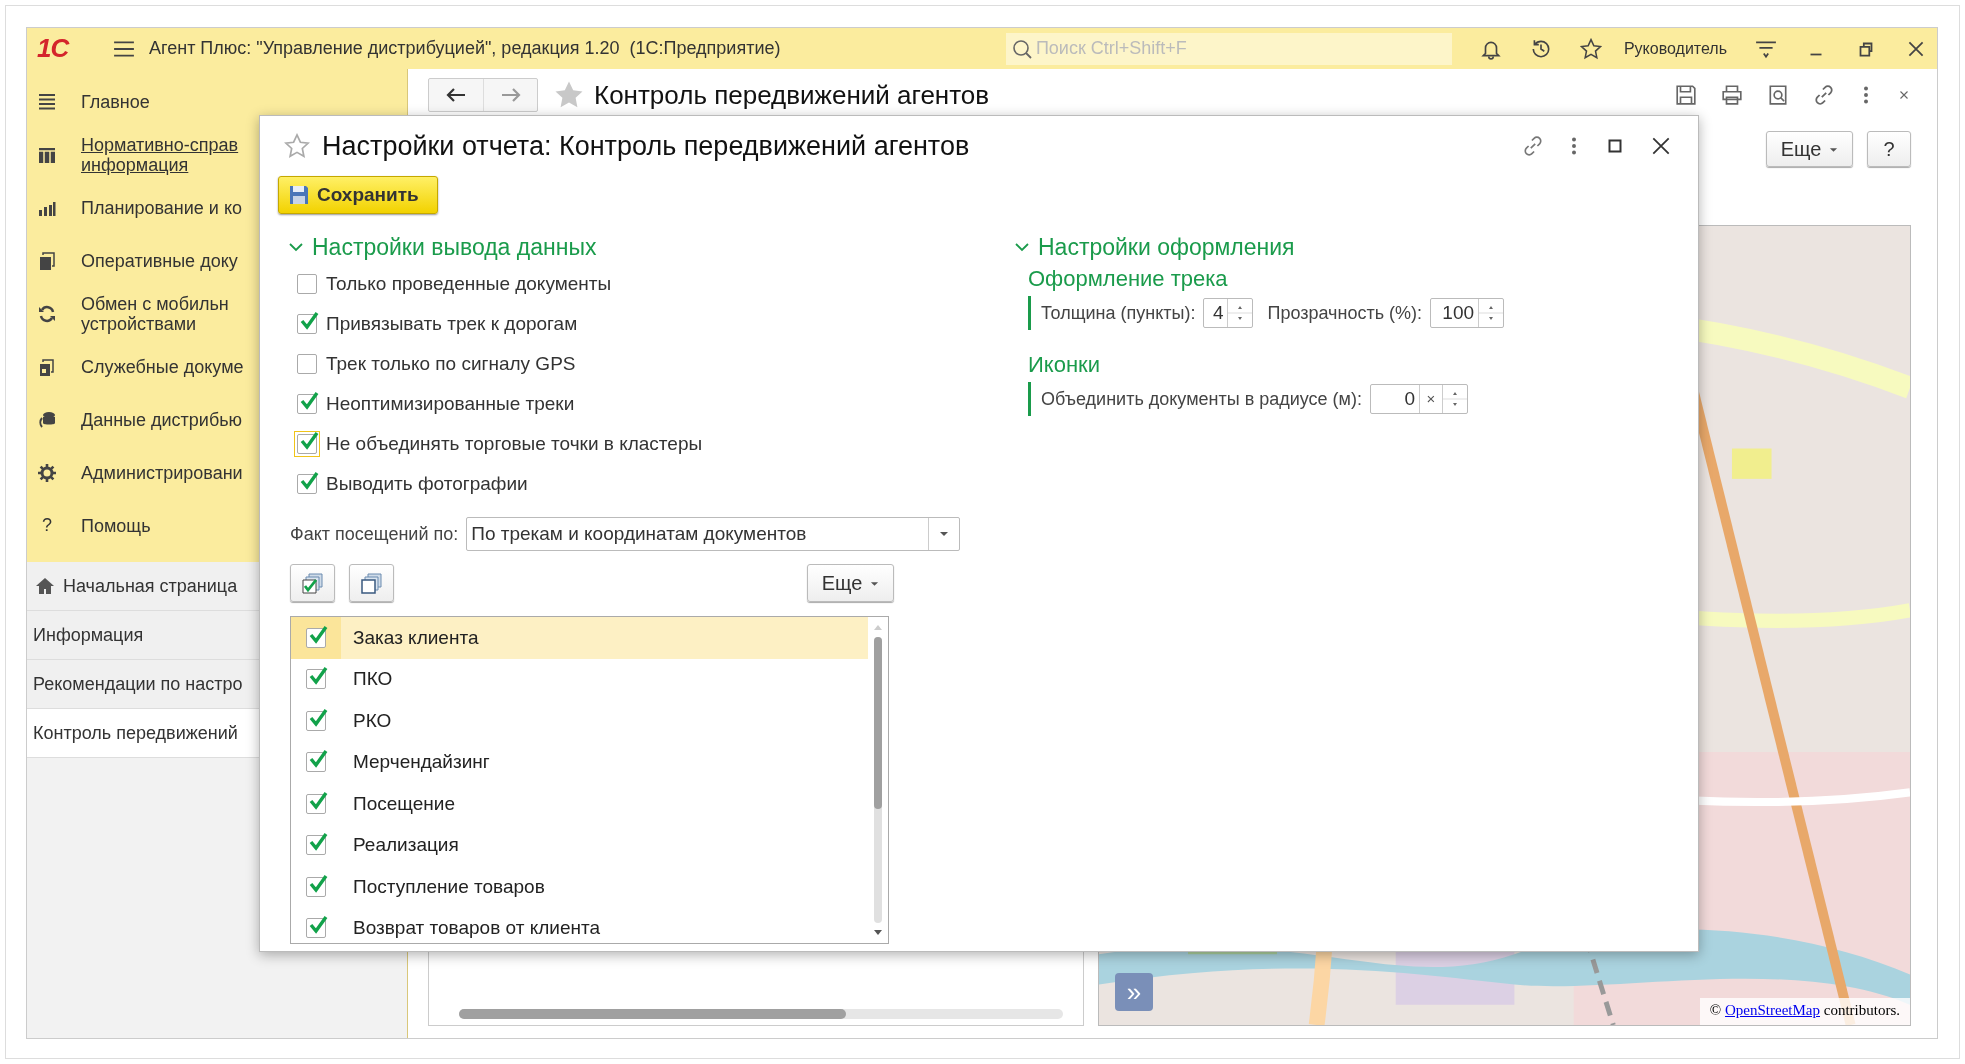 The width and height of the screenshot is (1965, 1064). I want to click on floppy-icon, so click(299, 195).